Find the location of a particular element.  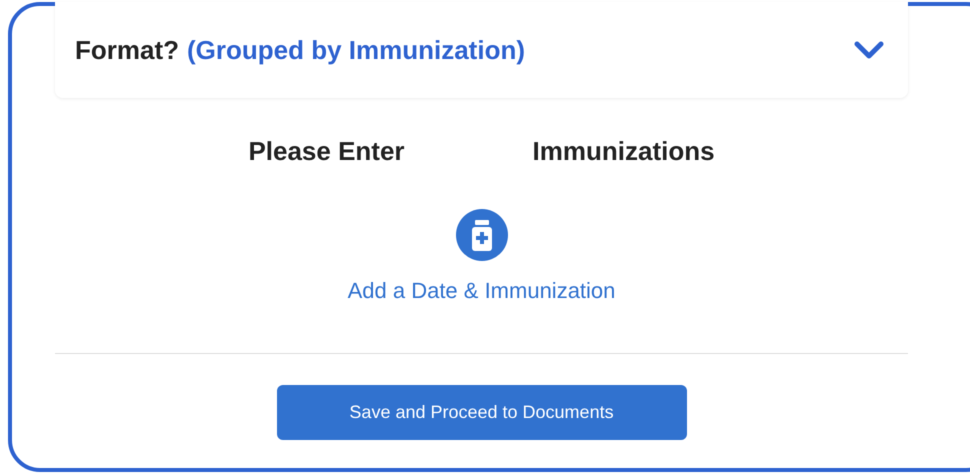

save-button: Save and Proceed to Documents is located at coordinates (481, 412).